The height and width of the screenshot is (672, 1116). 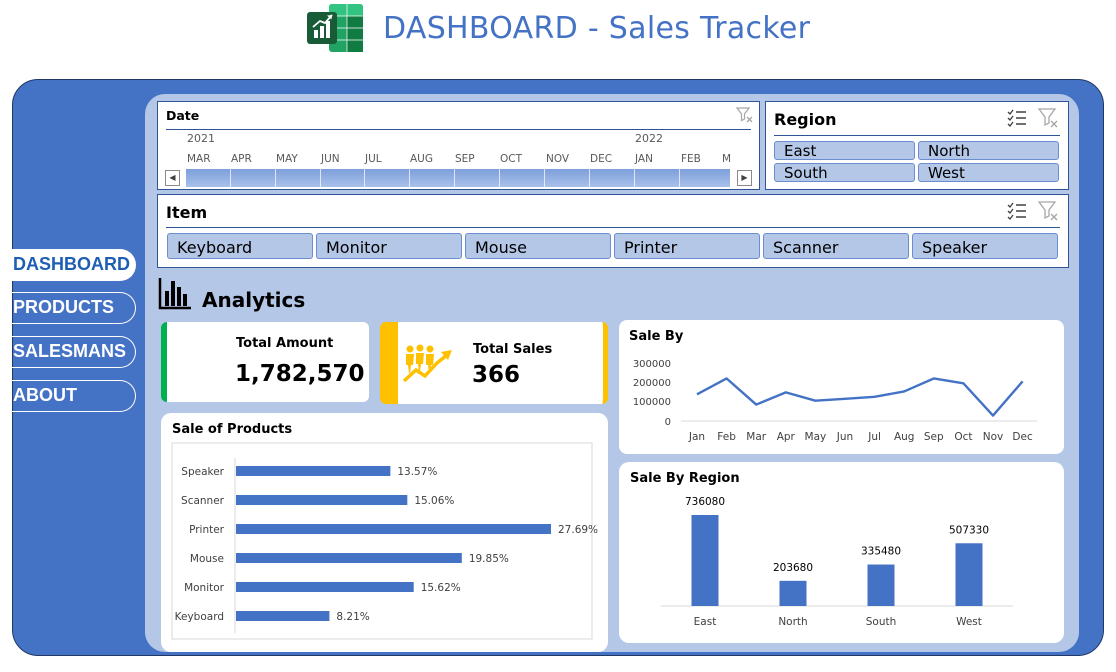 What do you see at coordinates (287, 159) in the screenshot?
I see `timeline-month: MAY` at bounding box center [287, 159].